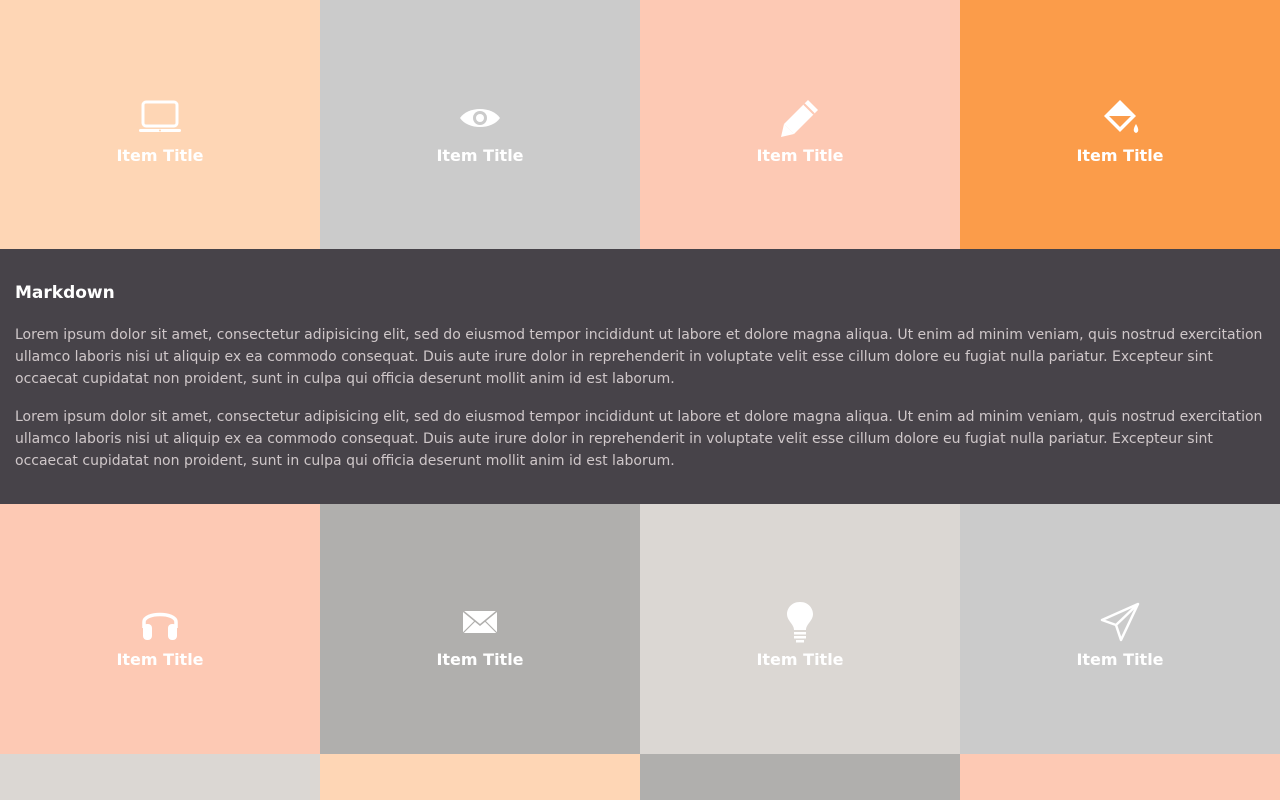 Image resolution: width=1280 pixels, height=800 pixels. I want to click on tile-laptop: Item Title, so click(160, 124).